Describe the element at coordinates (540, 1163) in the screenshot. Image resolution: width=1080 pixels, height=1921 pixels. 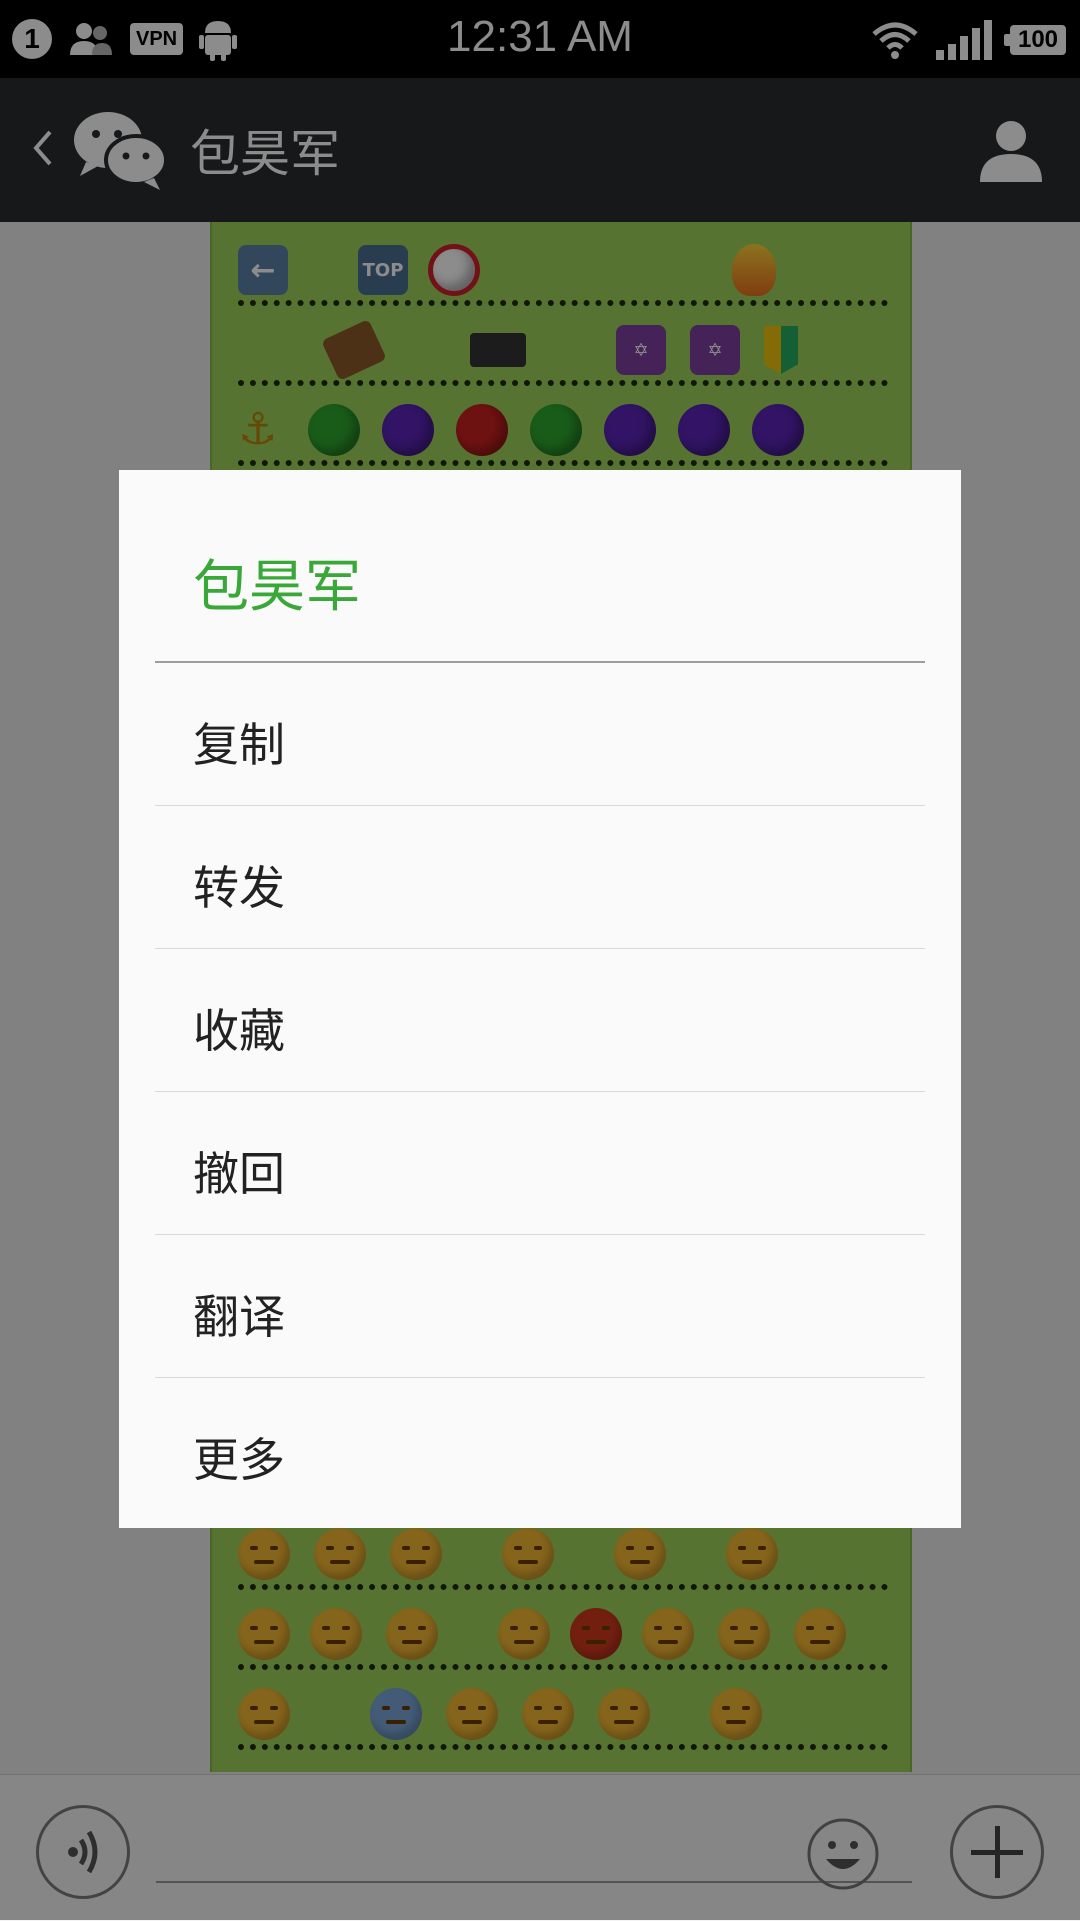
I see `menu-item-recall: 撤回` at that location.